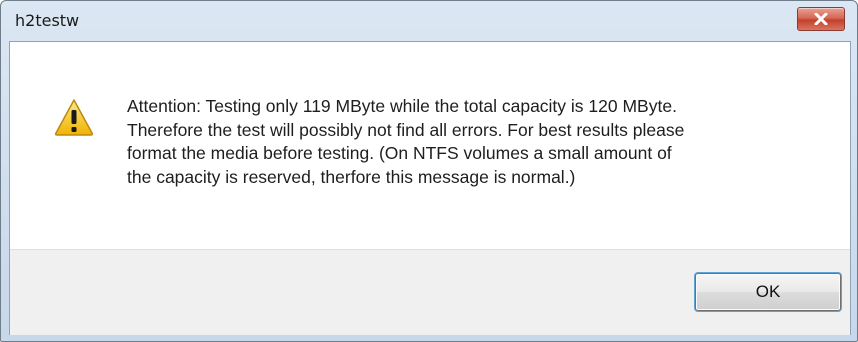 This screenshot has height=342, width=858. I want to click on ok-button: OK, so click(768, 292).